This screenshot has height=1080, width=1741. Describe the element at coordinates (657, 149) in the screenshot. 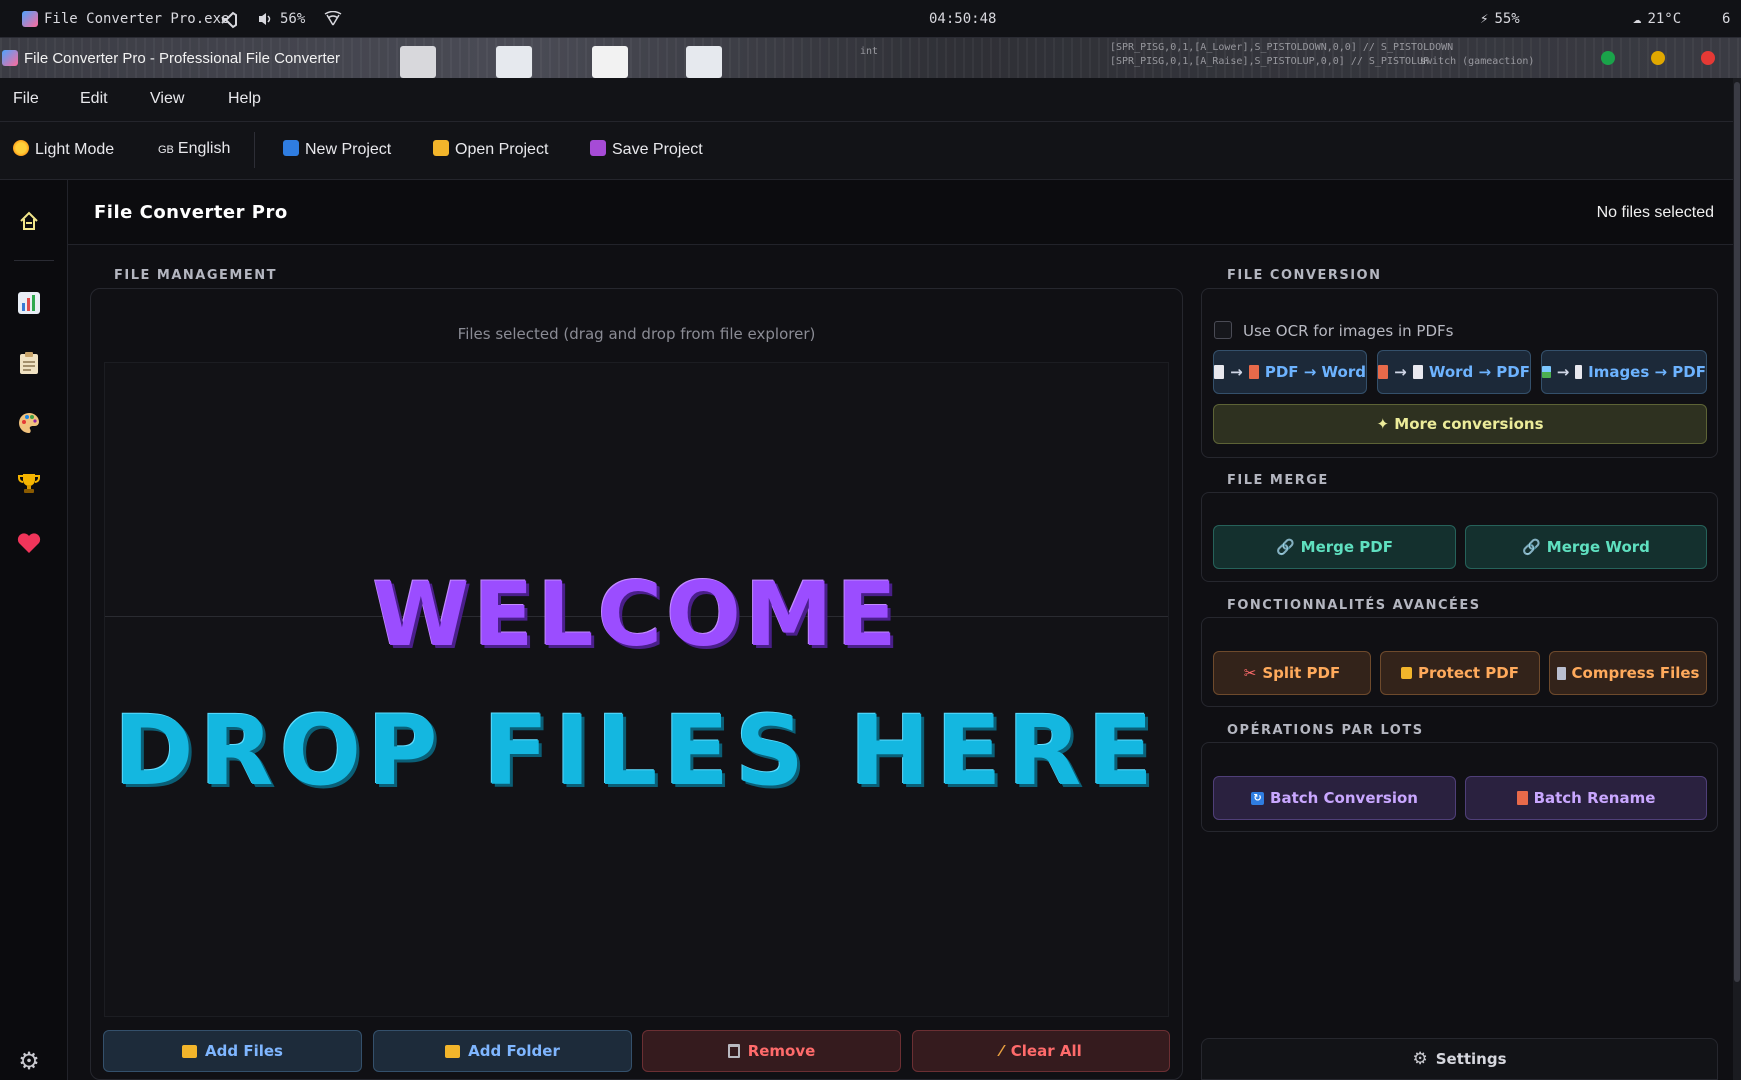

I see `save-project-label: Save Project` at that location.